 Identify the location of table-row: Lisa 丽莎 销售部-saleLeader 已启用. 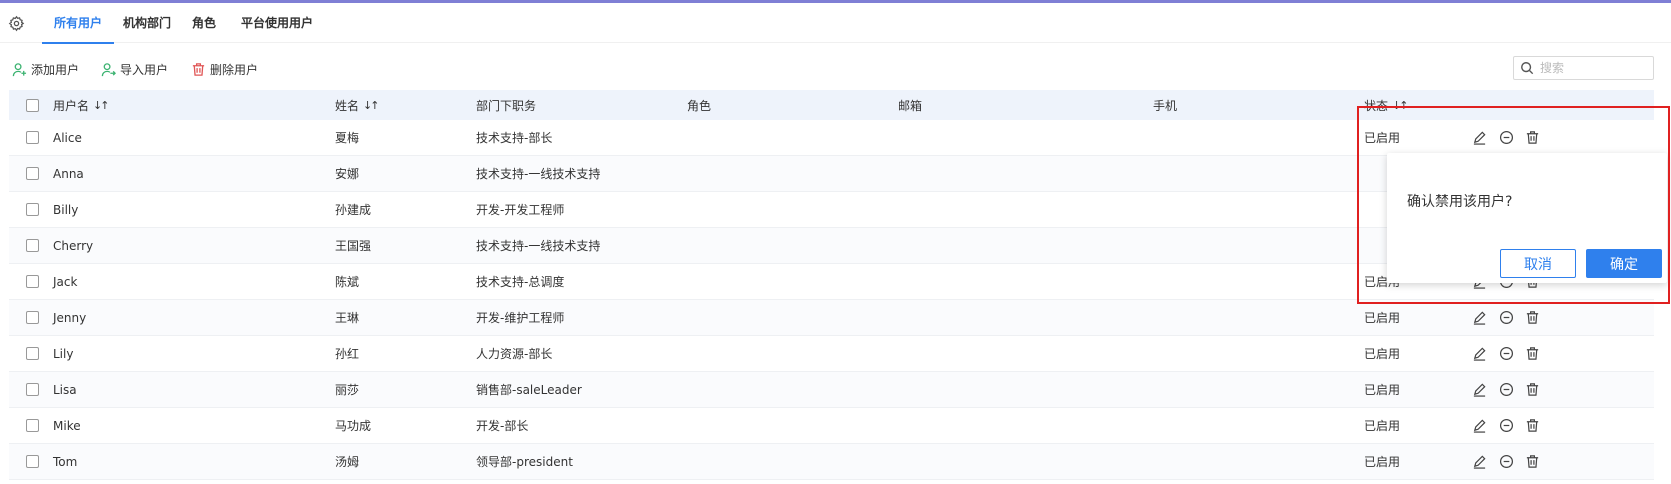
(831, 390).